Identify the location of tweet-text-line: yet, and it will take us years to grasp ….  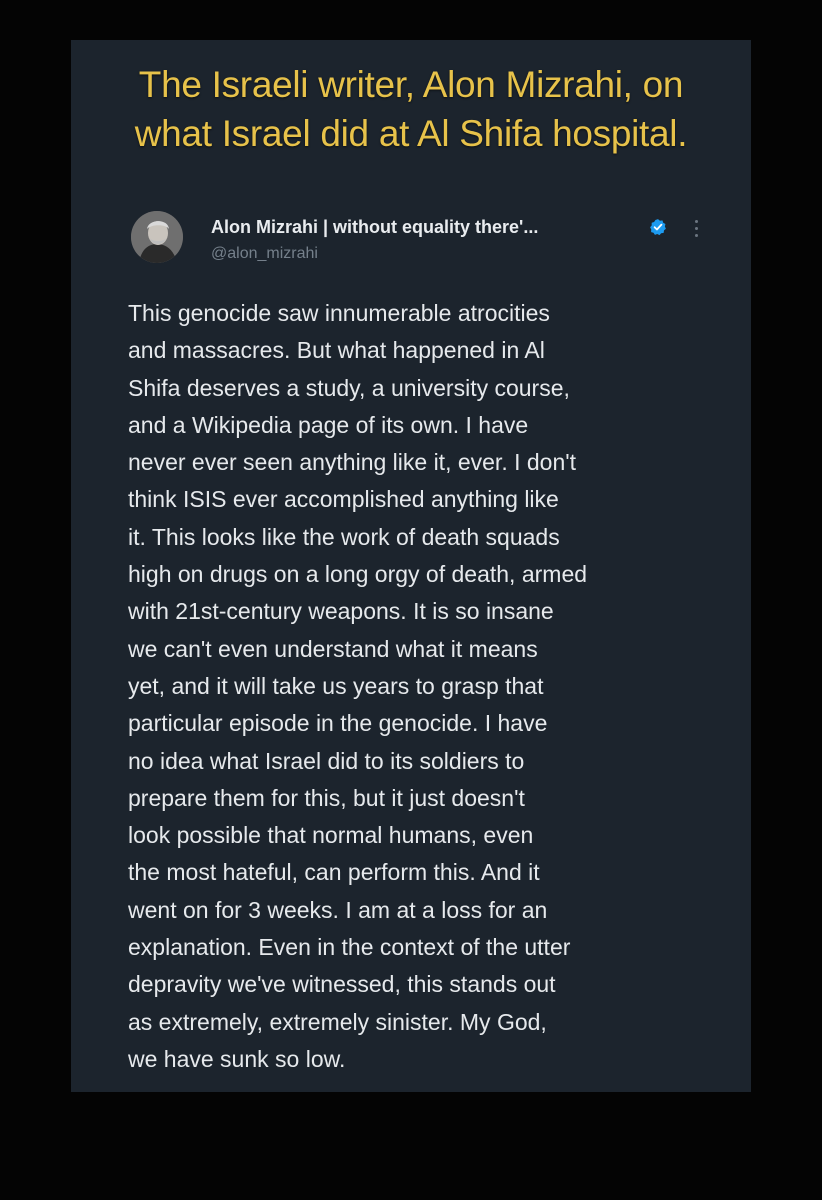
(336, 685).